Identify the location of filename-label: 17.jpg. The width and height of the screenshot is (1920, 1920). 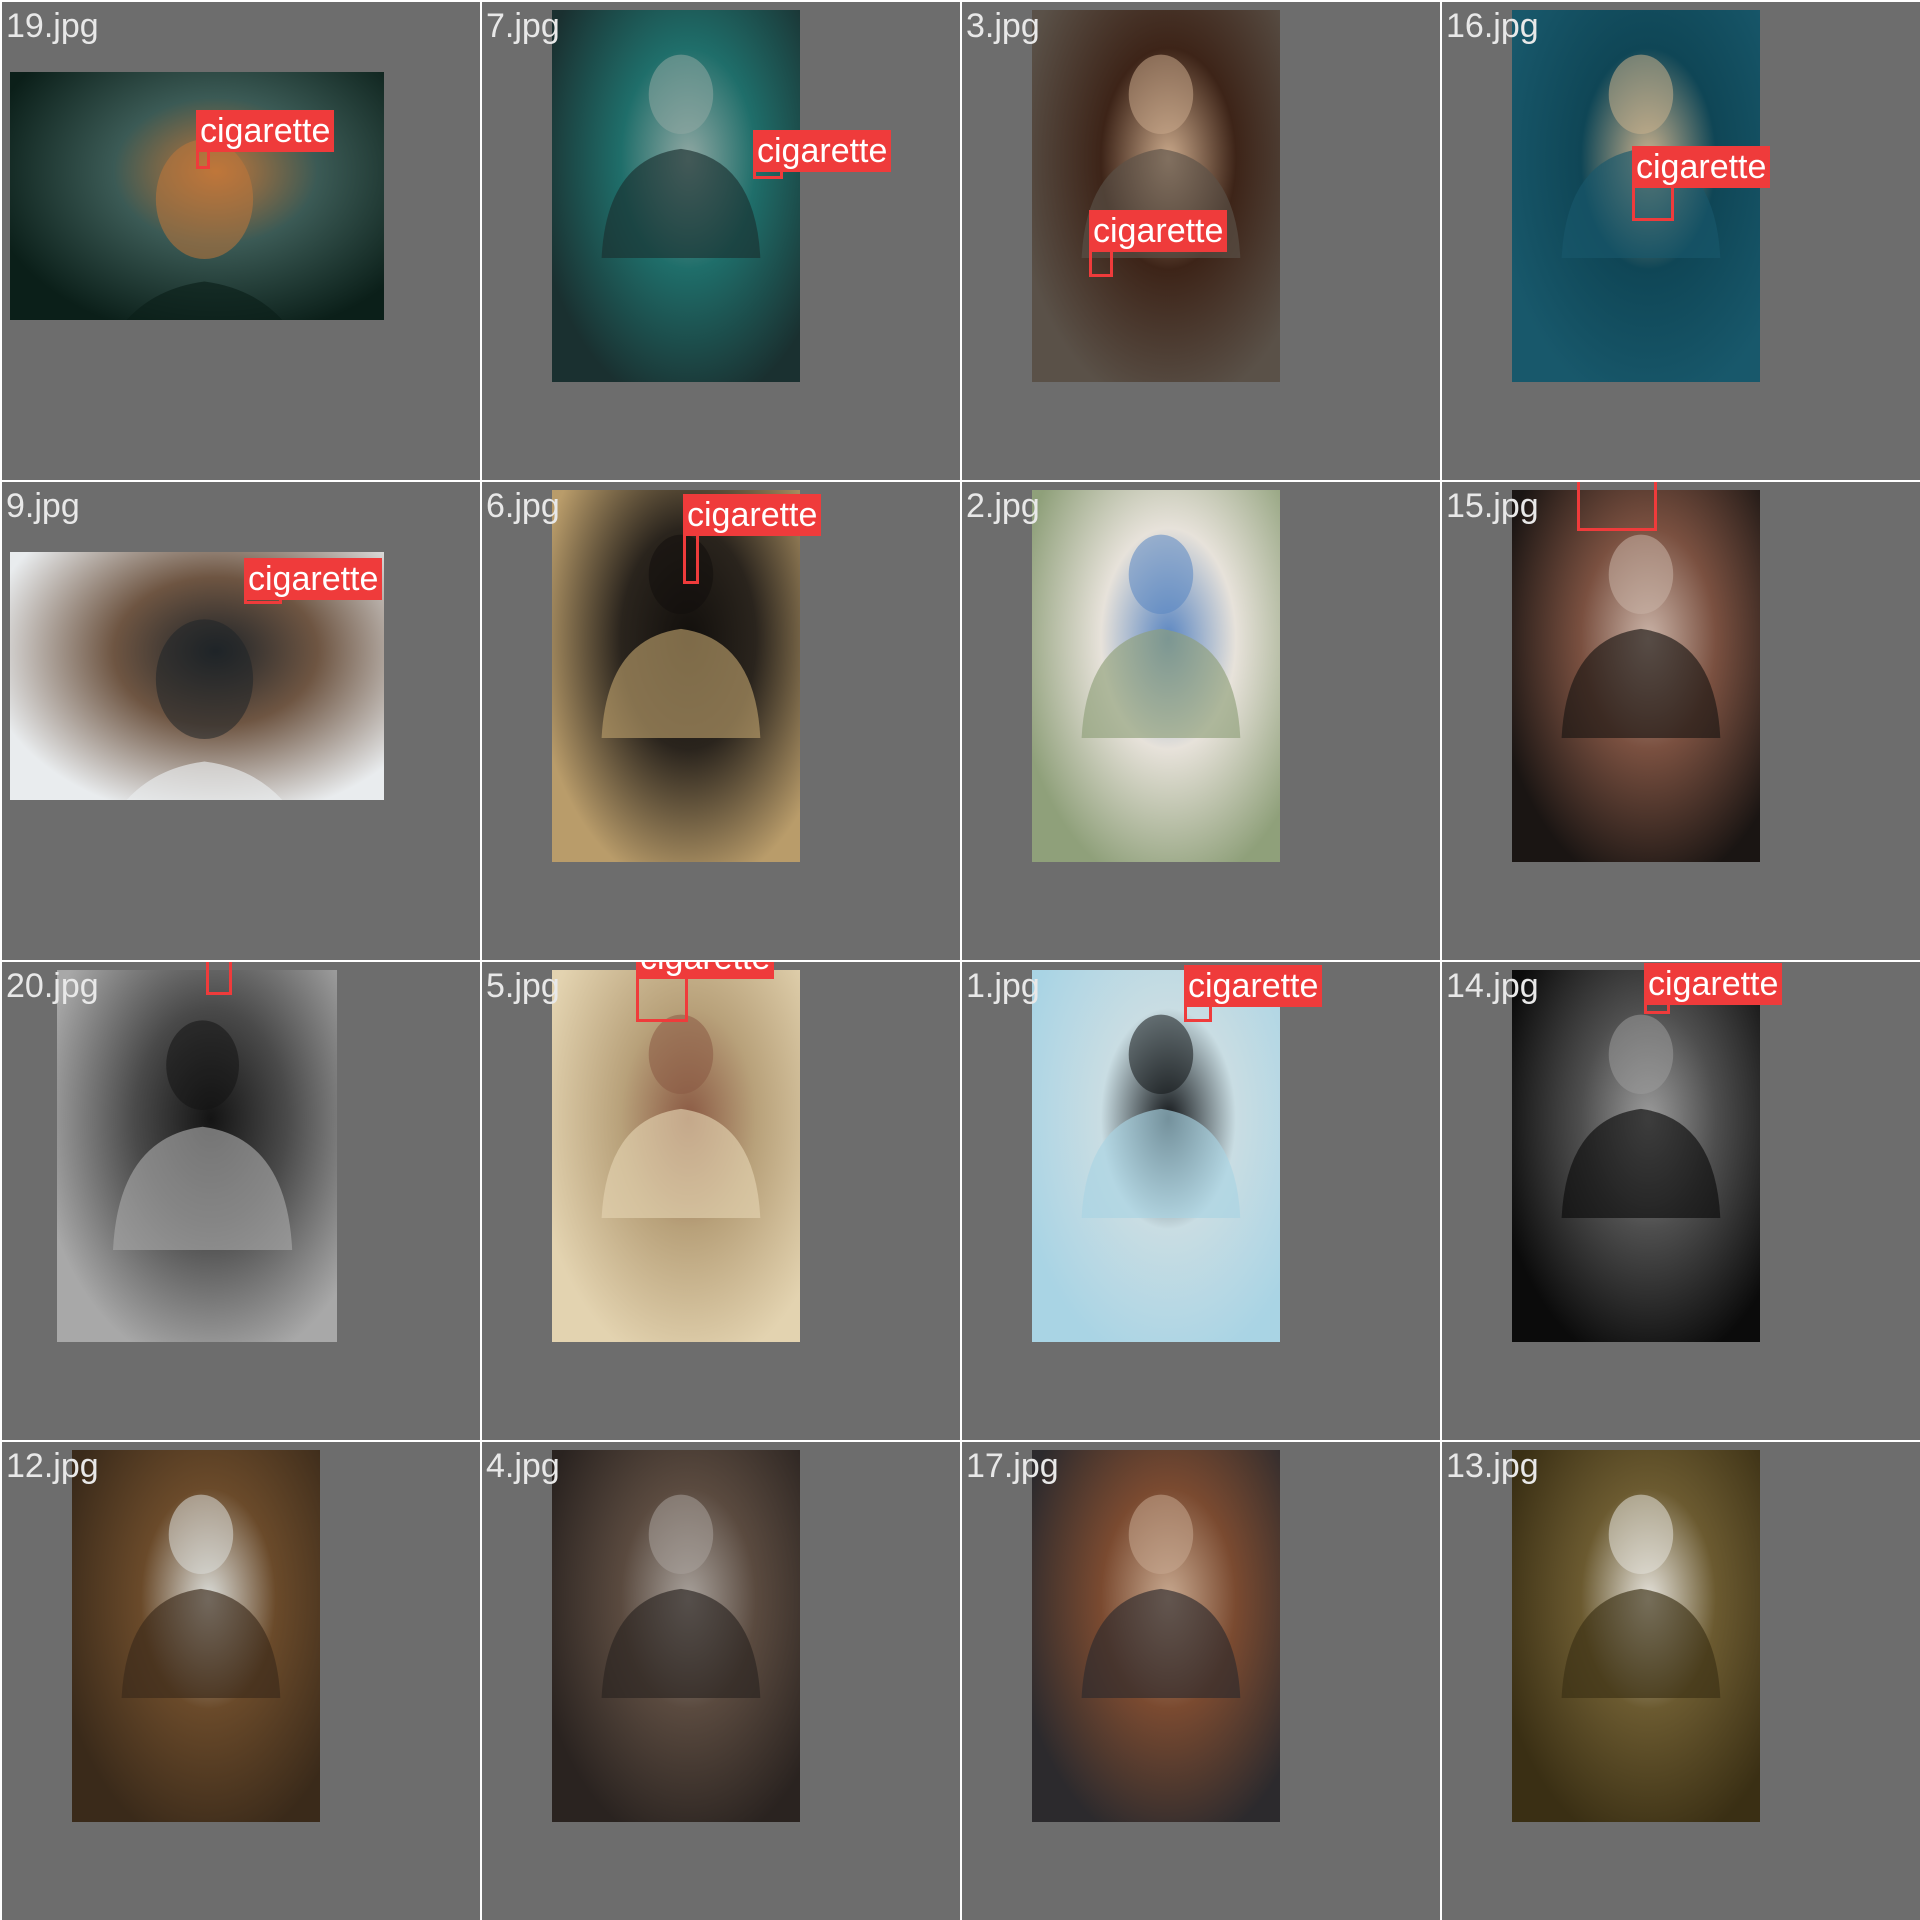
(1012, 1466).